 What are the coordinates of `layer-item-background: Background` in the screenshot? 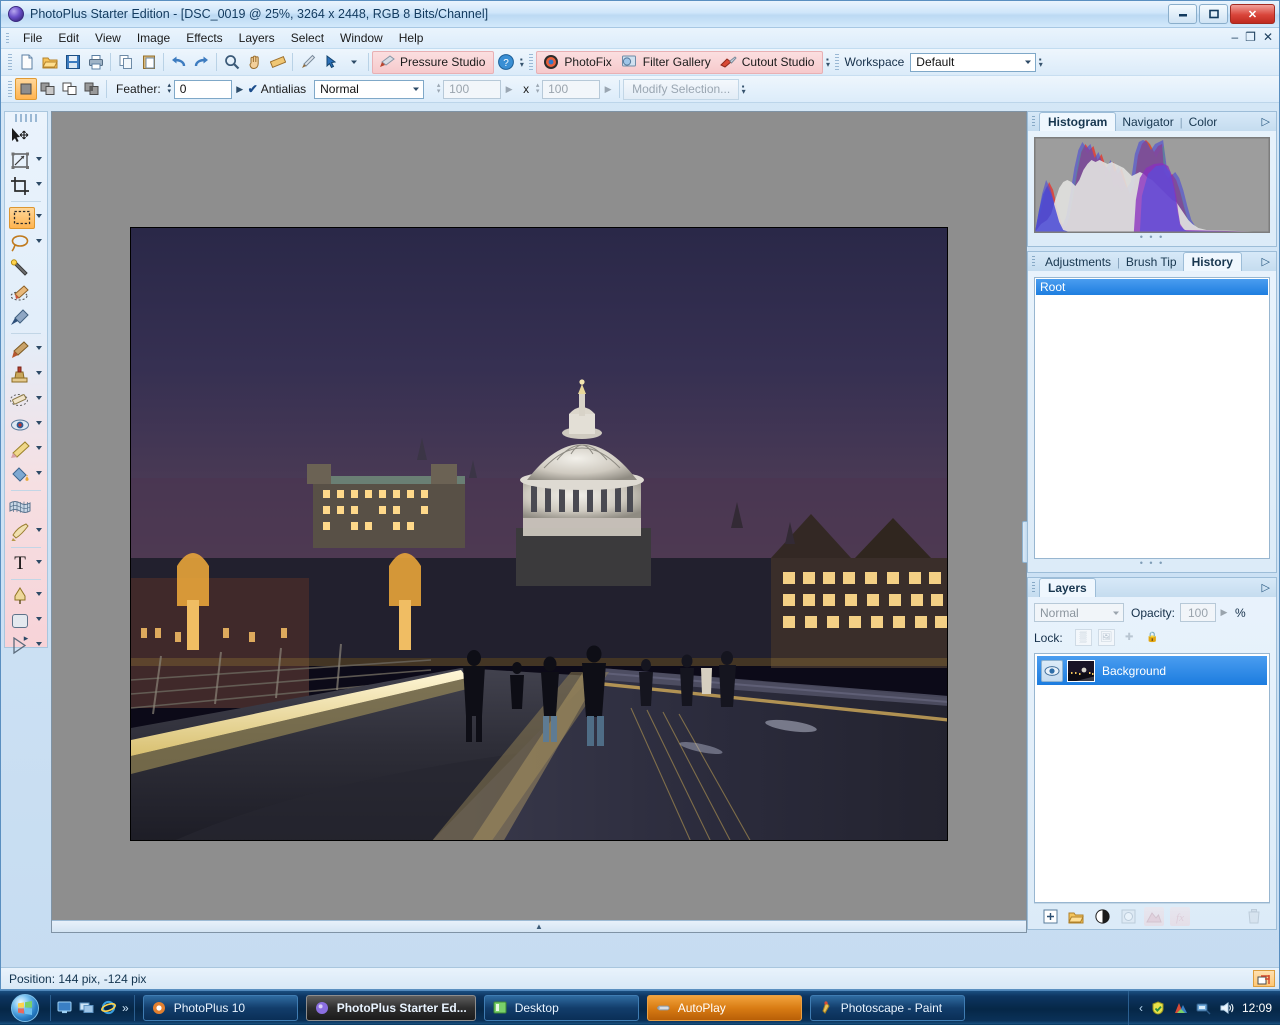 It's located at (1152, 670).